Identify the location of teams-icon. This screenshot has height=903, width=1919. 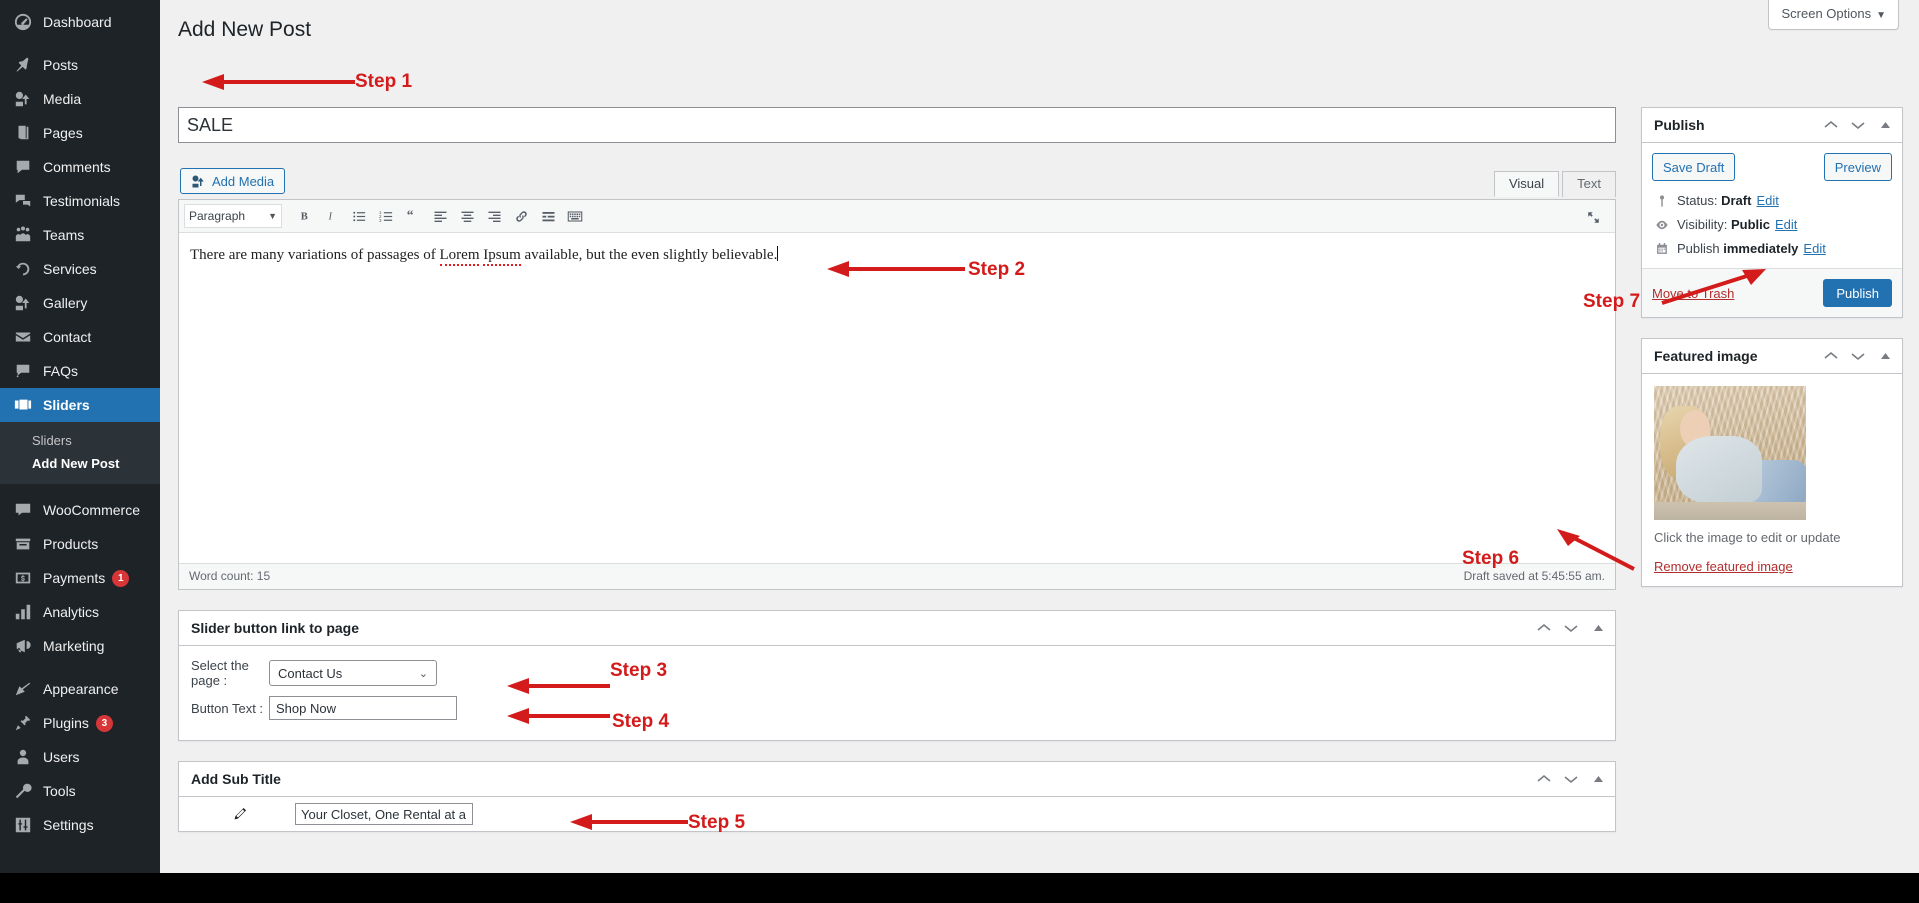
(23, 235).